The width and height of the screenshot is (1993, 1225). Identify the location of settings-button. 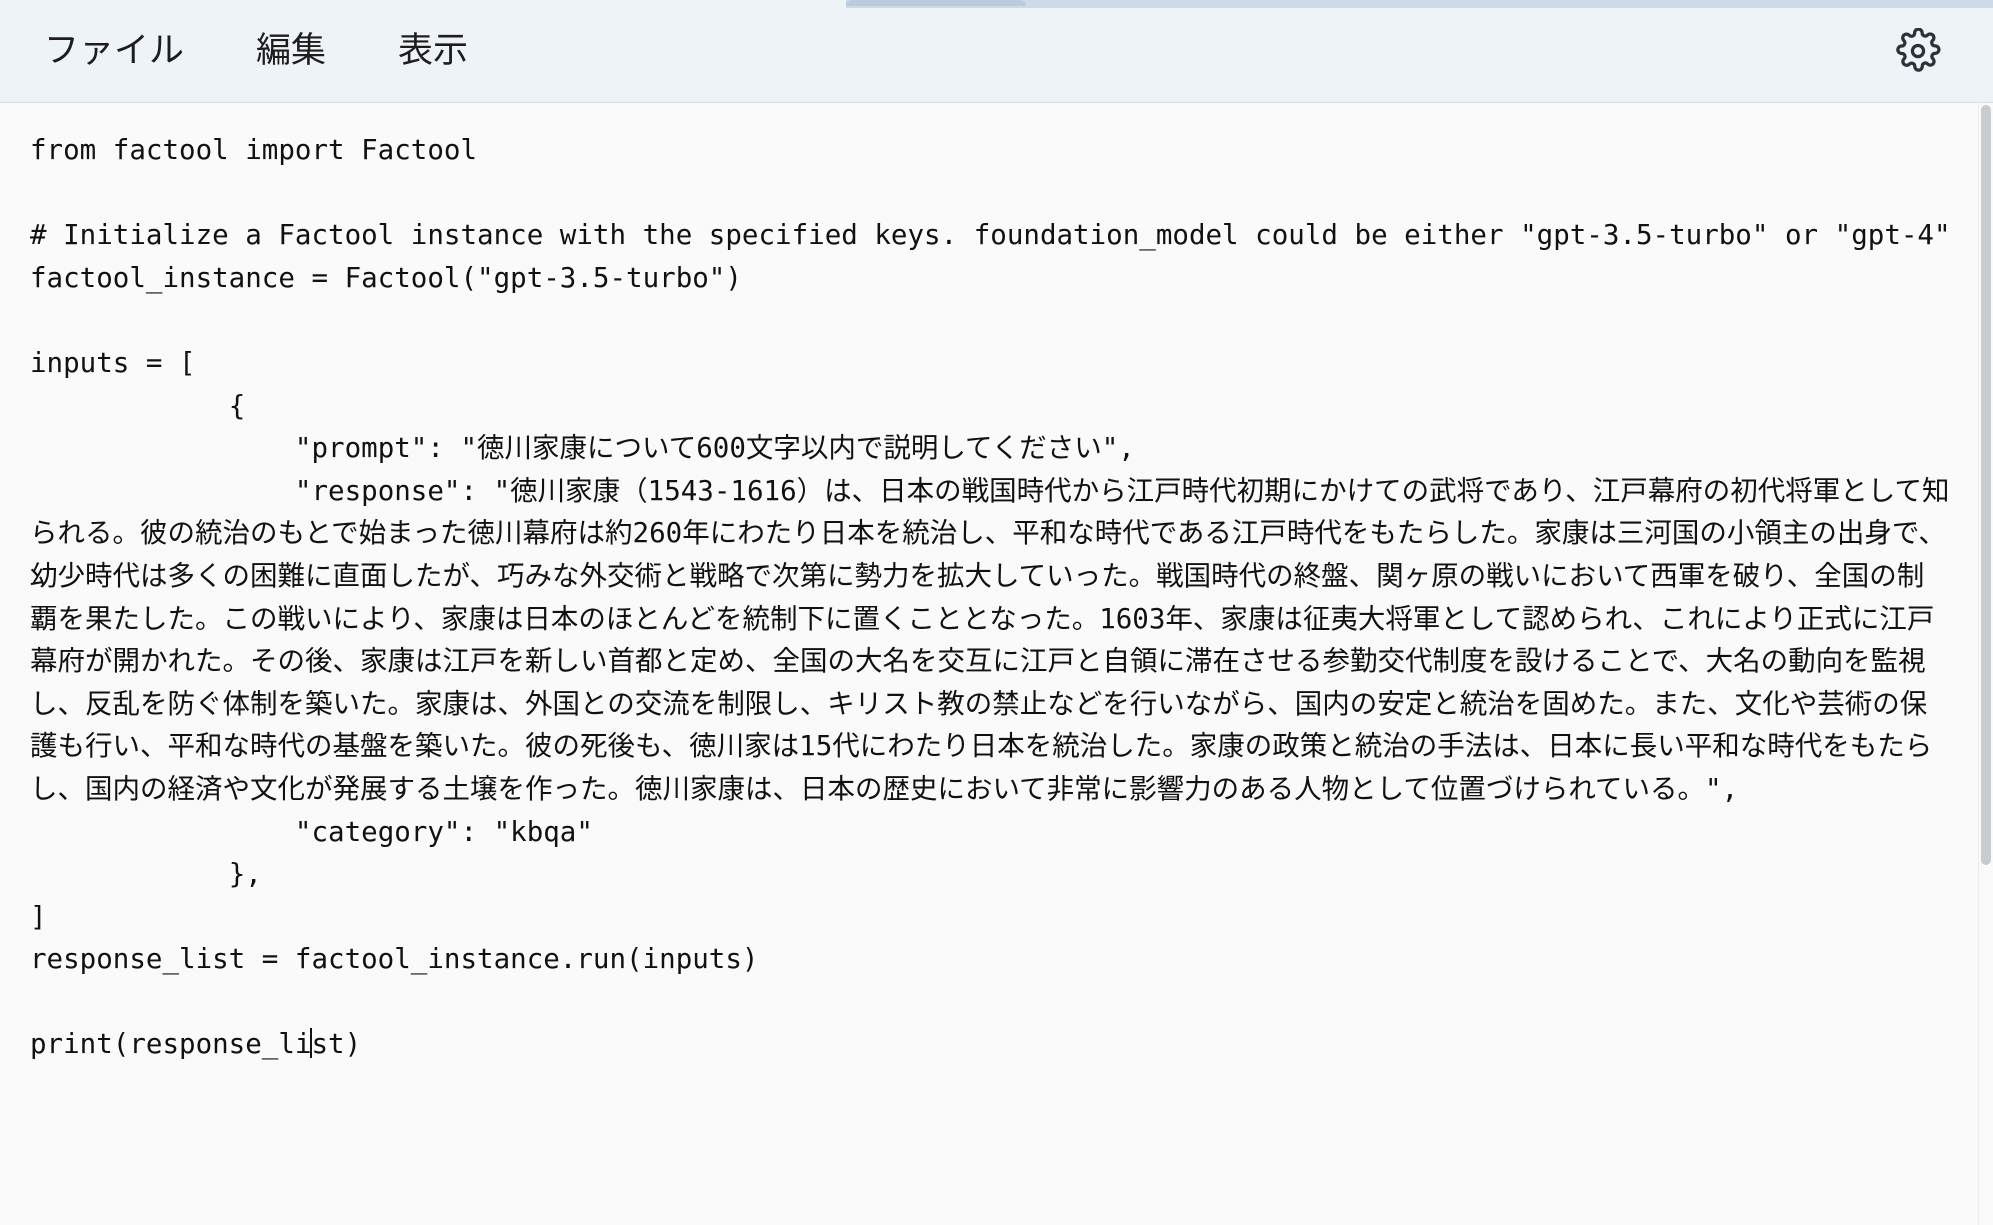
(1918, 51).